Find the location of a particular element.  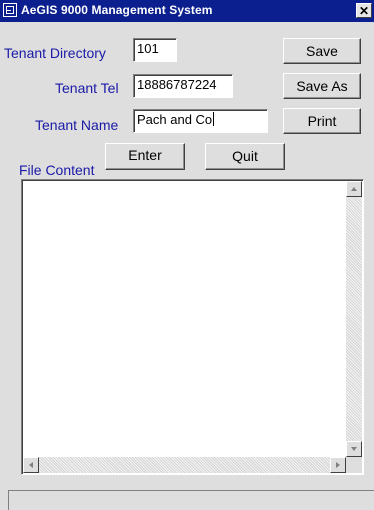

tenant-directory-input: 101 is located at coordinates (155, 50).